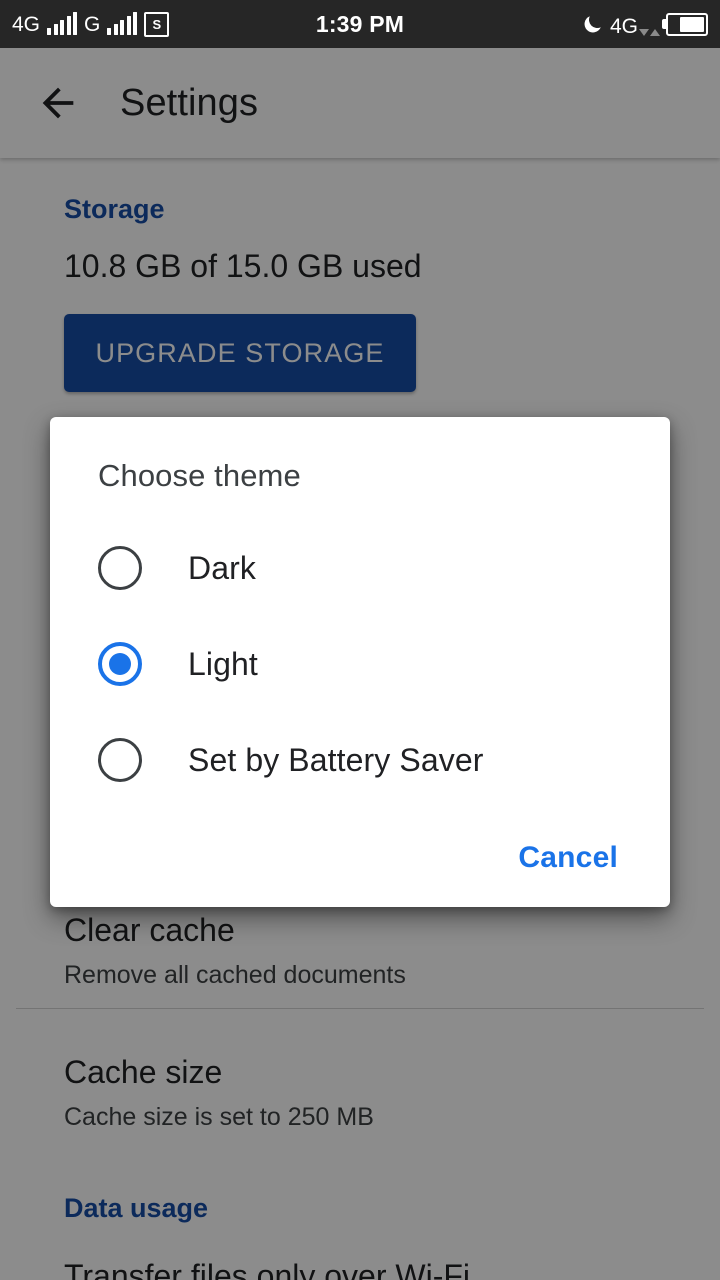  Describe the element at coordinates (360, 568) in the screenshot. I see `theme-option-dark: Dark` at that location.